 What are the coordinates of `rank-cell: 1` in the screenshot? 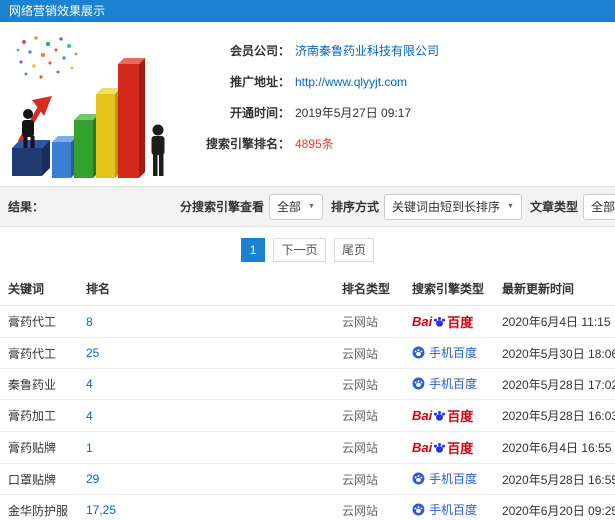 It's located at (206, 447).